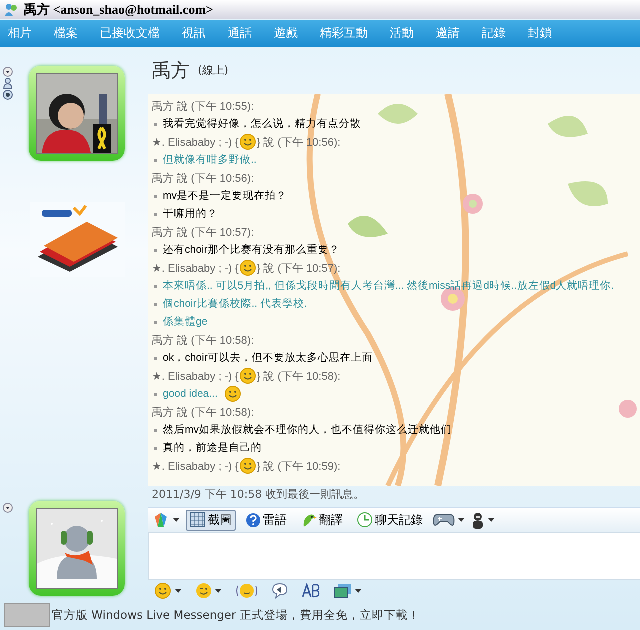 The height and width of the screenshot is (630, 640). I want to click on message-text: 本來唔係.. 可以5月拍,, 但係戈段時間有人考台灣... 然後miss話再過d時候..放左假d人就唔理你., so click(388, 286).